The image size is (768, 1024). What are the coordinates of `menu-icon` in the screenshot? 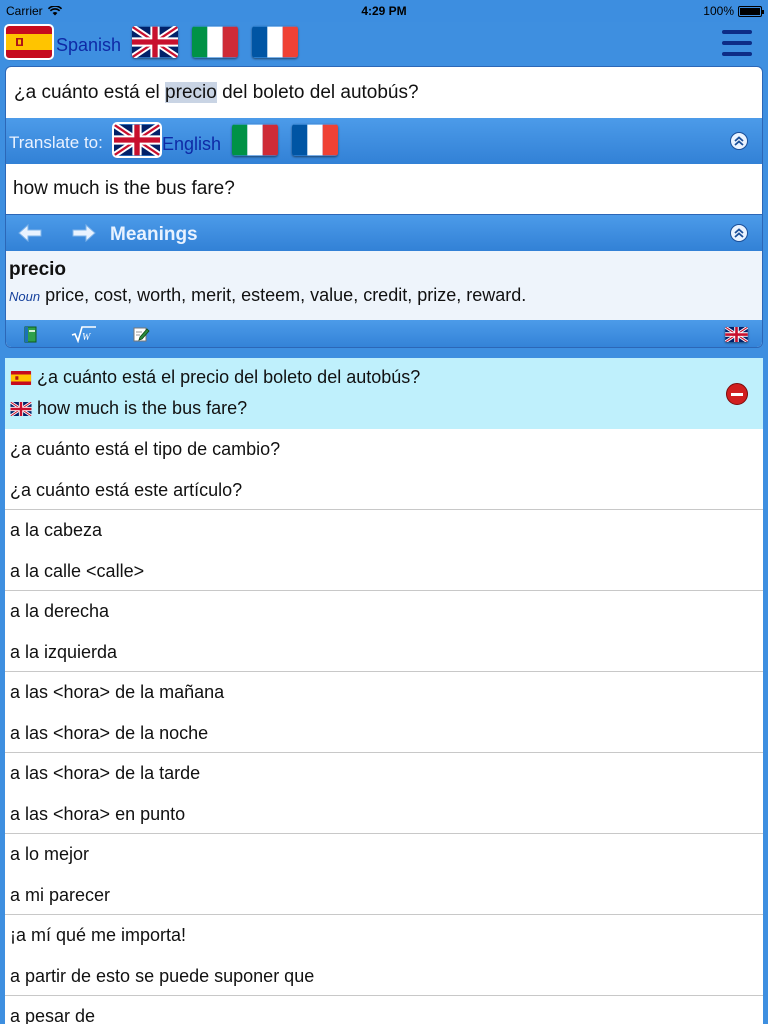 It's located at (737, 43).